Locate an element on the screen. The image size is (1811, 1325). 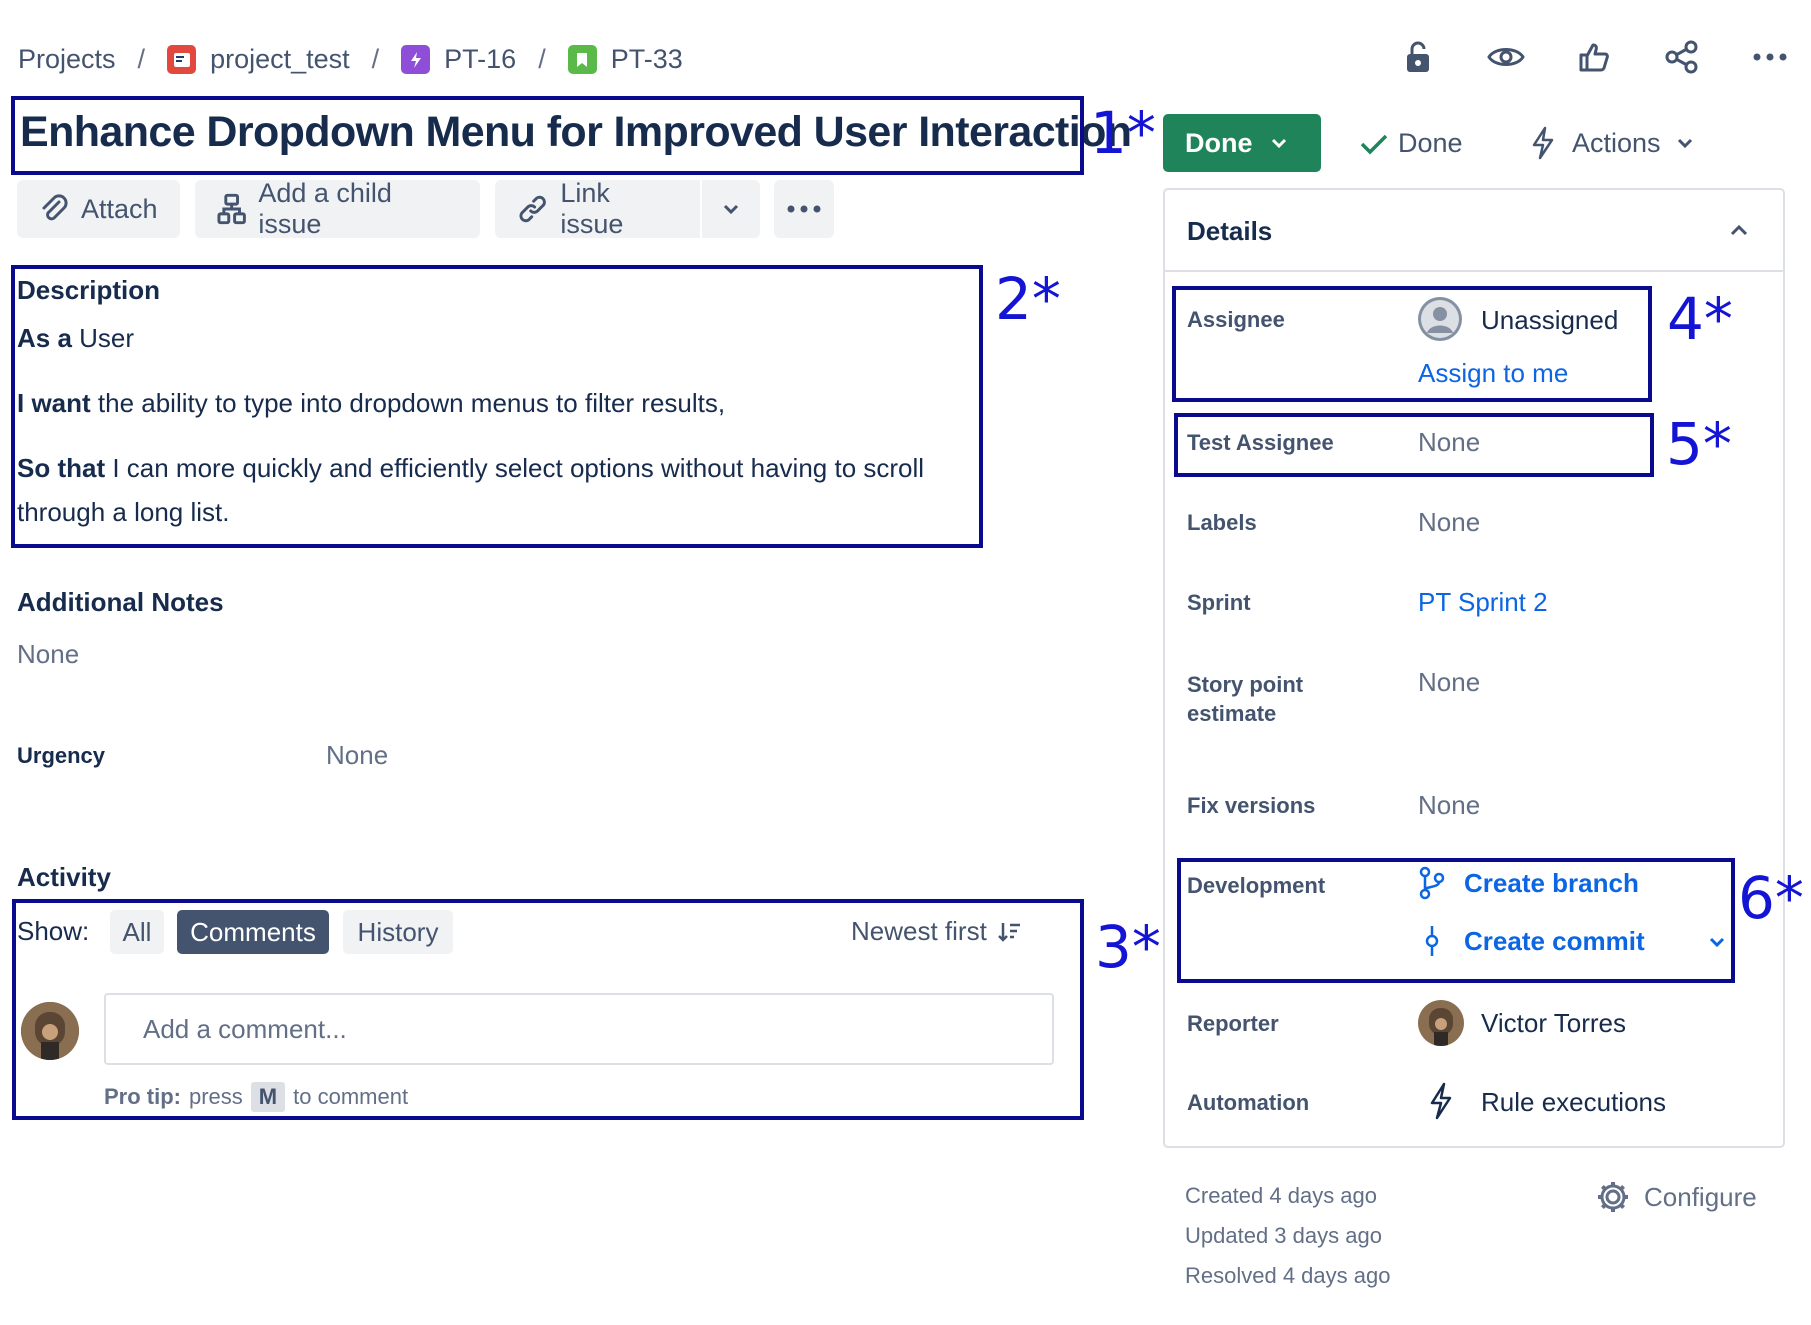
gear-icon is located at coordinates (1613, 1197).